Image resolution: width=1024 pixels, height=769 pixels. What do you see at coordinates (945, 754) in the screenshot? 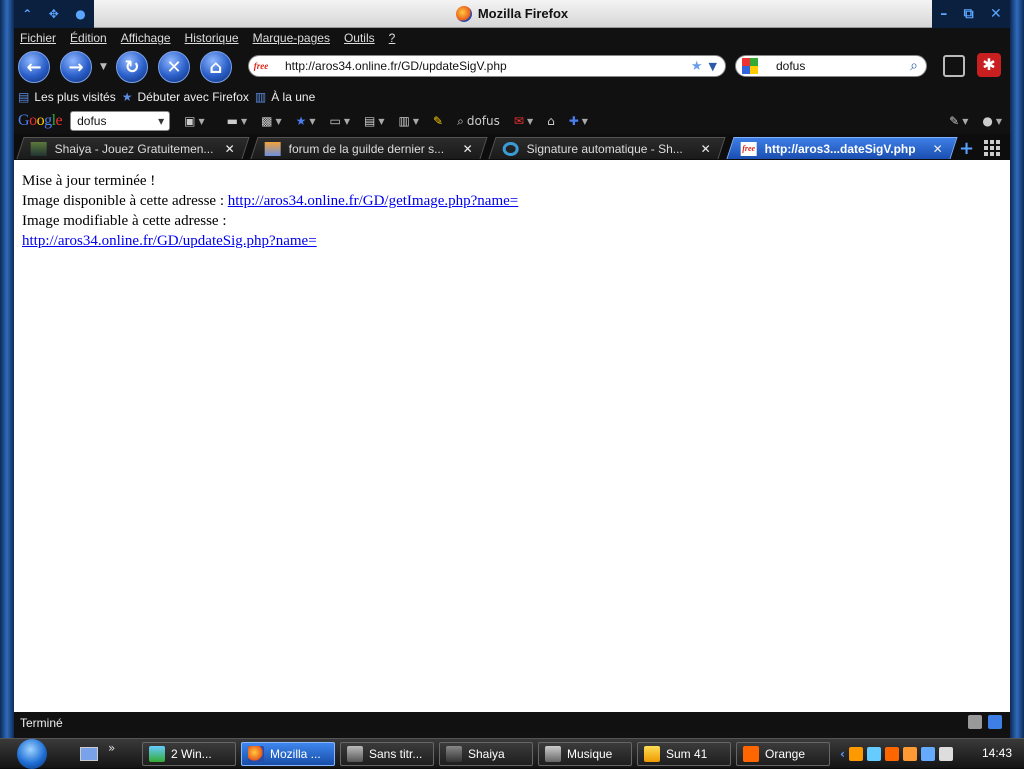
I see `tray-volume-icon` at bounding box center [945, 754].